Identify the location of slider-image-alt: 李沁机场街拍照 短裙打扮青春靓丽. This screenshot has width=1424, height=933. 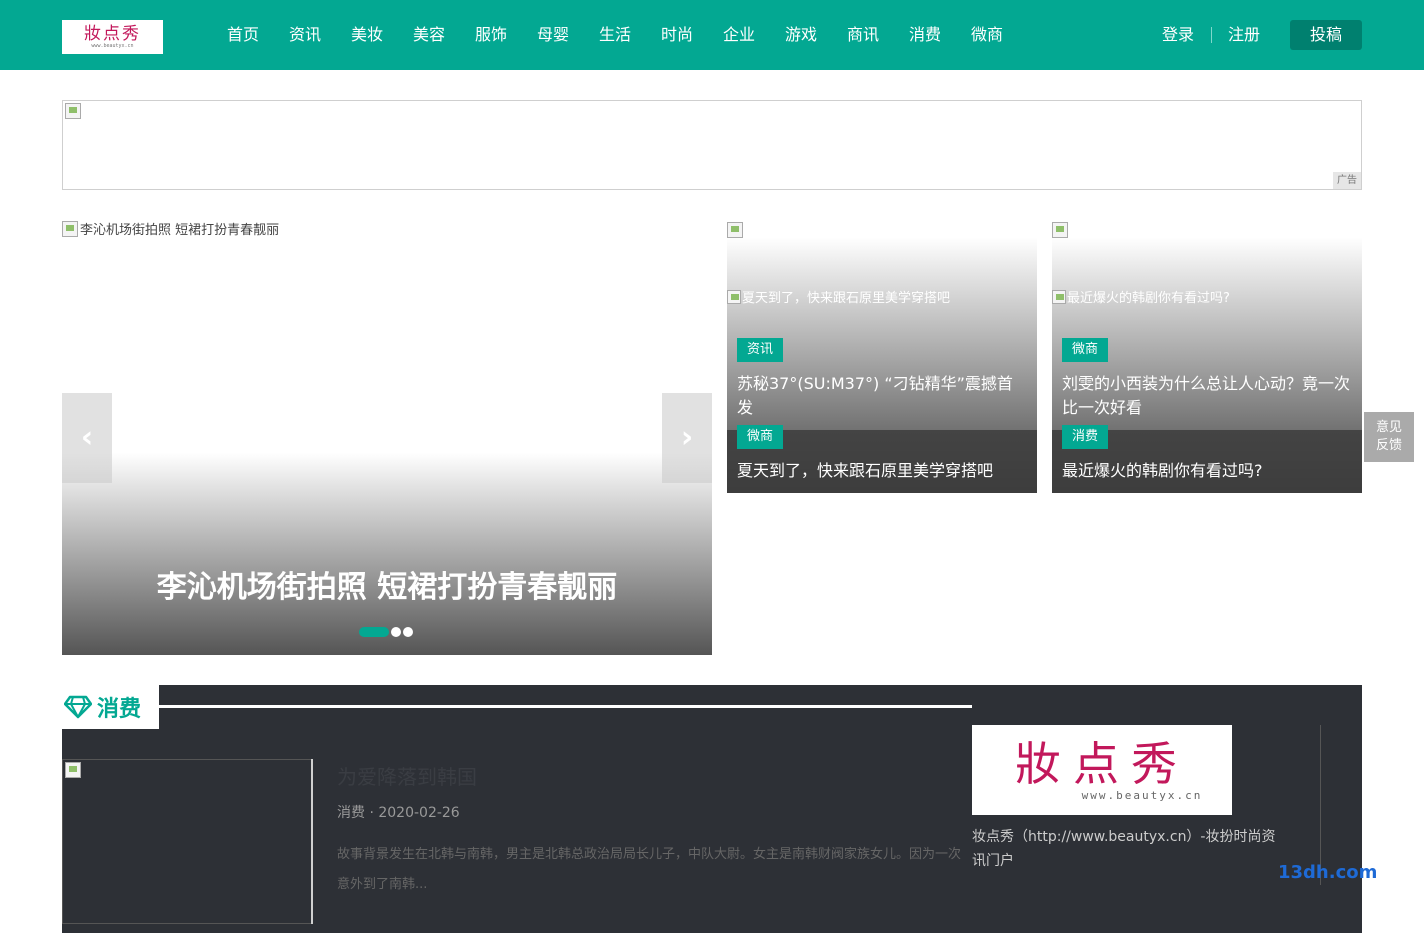
(170, 228).